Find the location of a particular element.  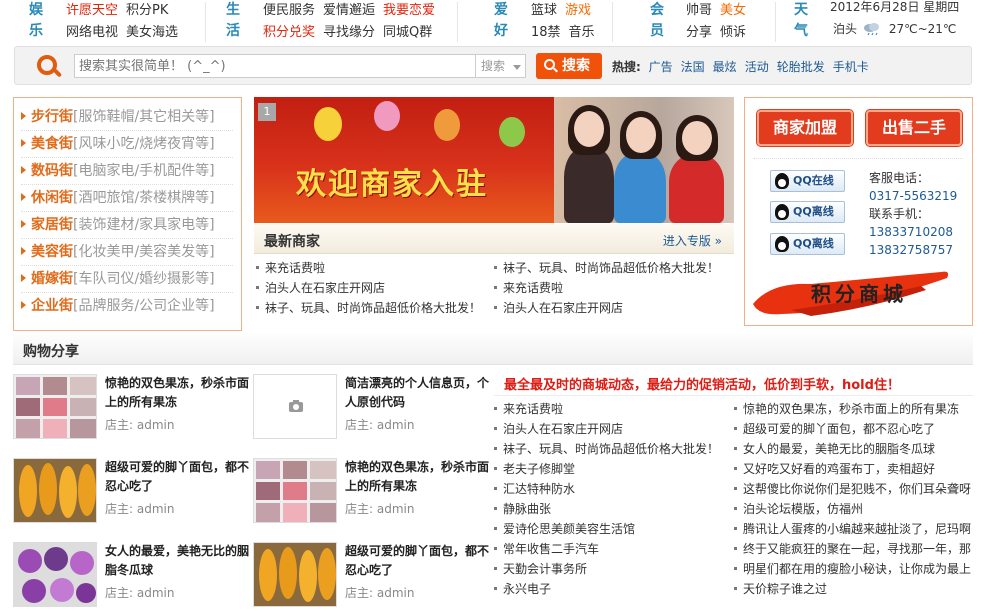

hot-search-link: 手机卡 is located at coordinates (851, 67).